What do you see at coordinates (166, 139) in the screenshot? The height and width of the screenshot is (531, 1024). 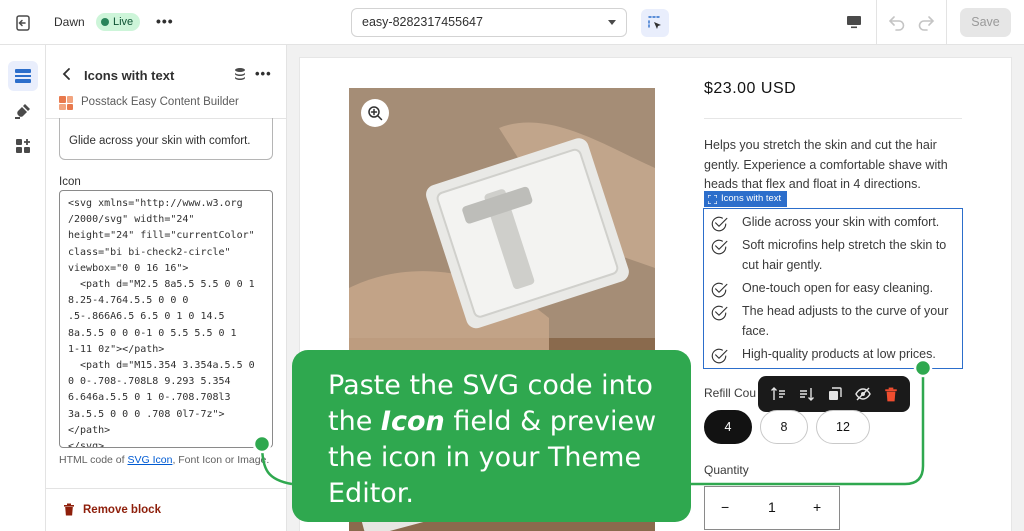 I see `text-field: Glide across your skin with comfort.` at bounding box center [166, 139].